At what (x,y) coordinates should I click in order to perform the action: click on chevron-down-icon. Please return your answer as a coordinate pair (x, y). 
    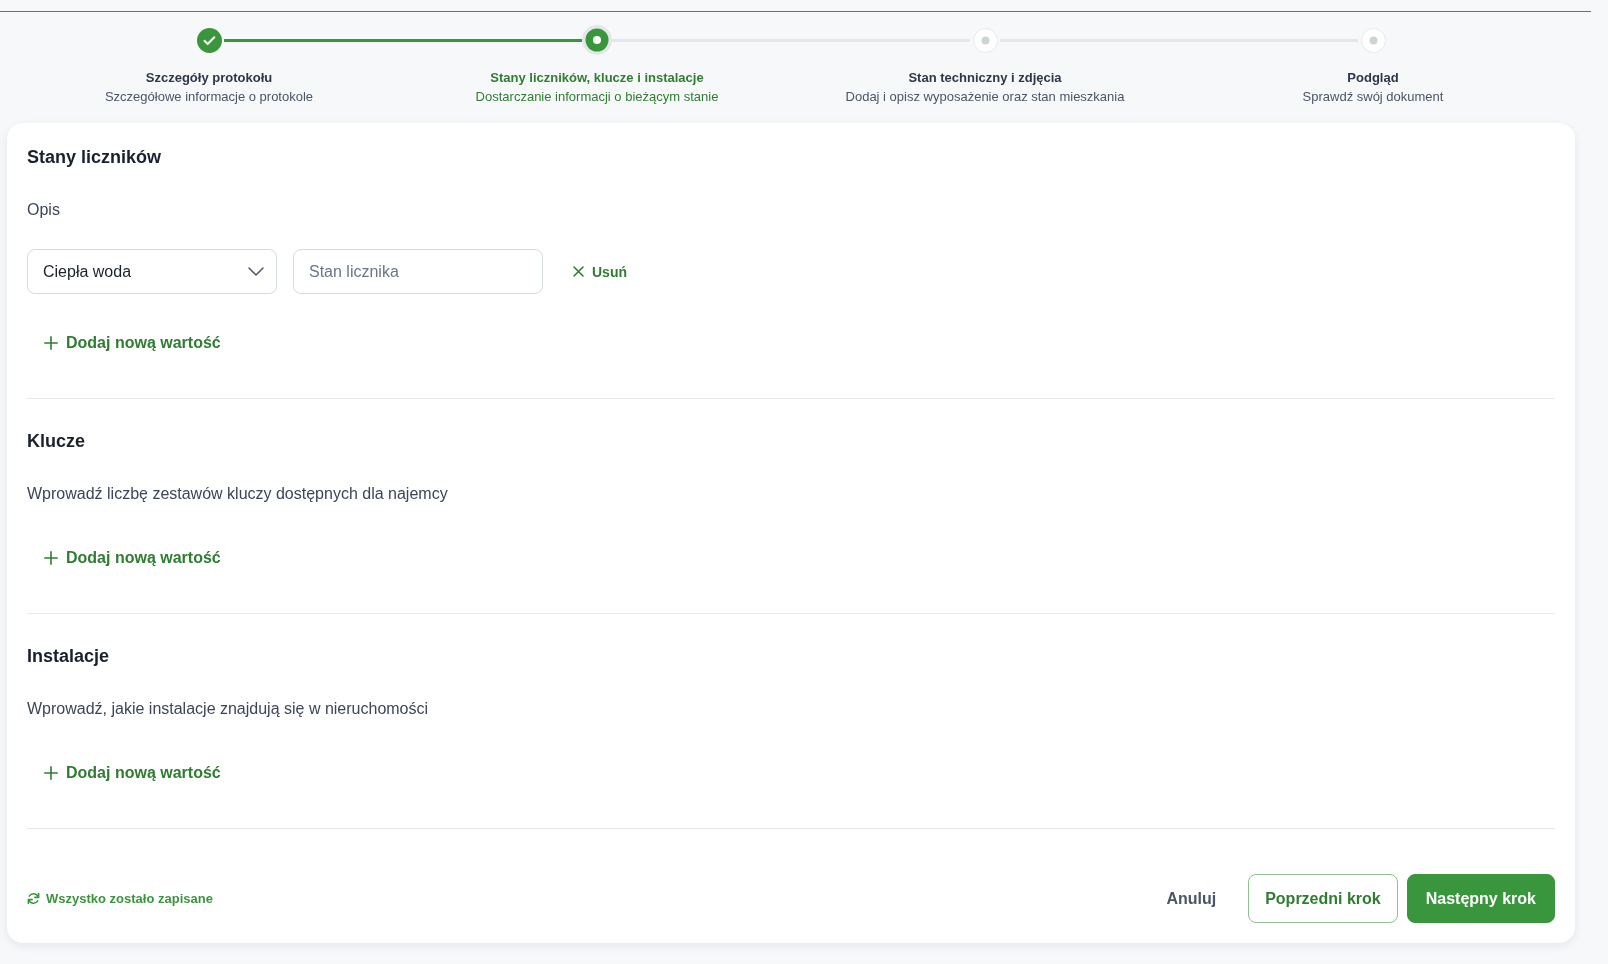
    Looking at the image, I should click on (256, 271).